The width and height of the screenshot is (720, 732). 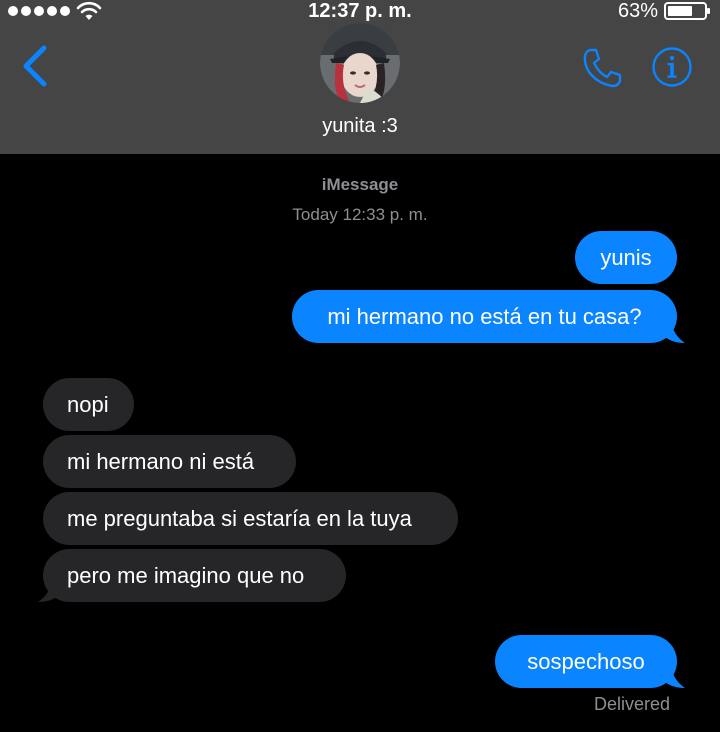 I want to click on message-bubble-received: nopi, so click(x=88, y=404).